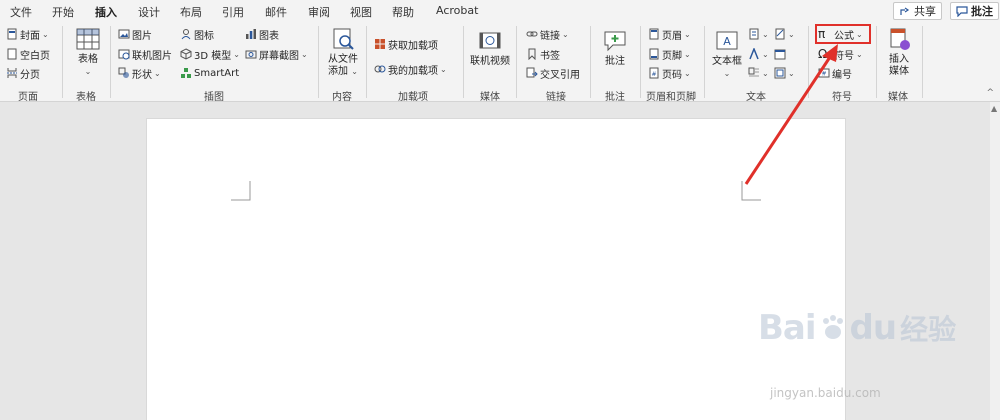  Describe the element at coordinates (842, 75) in the screenshot. I see `number-label: 编号` at that location.